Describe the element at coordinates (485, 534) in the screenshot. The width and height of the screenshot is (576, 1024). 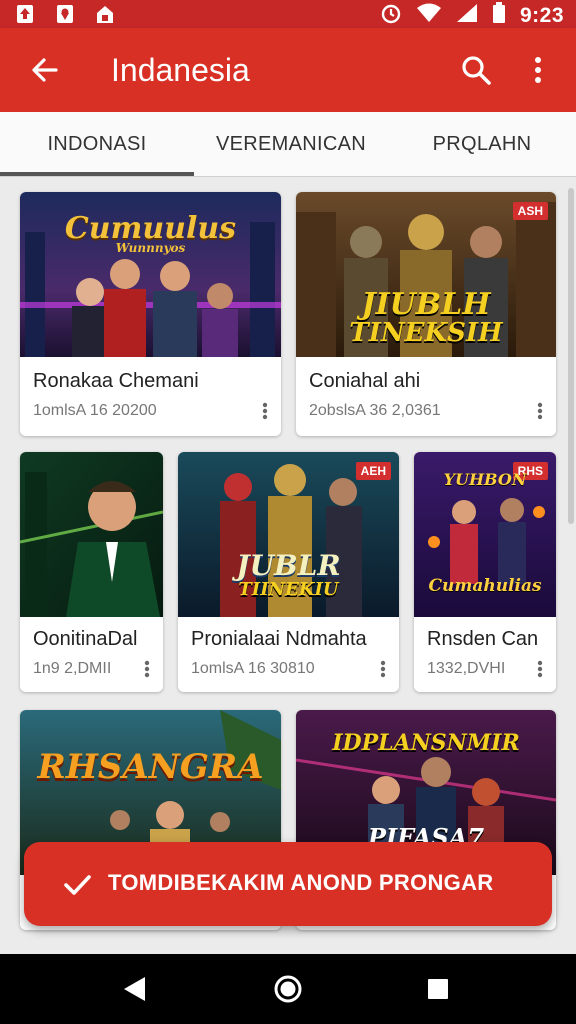
I see `card-thumbnail: RHS YUHBON Cumahulias` at that location.